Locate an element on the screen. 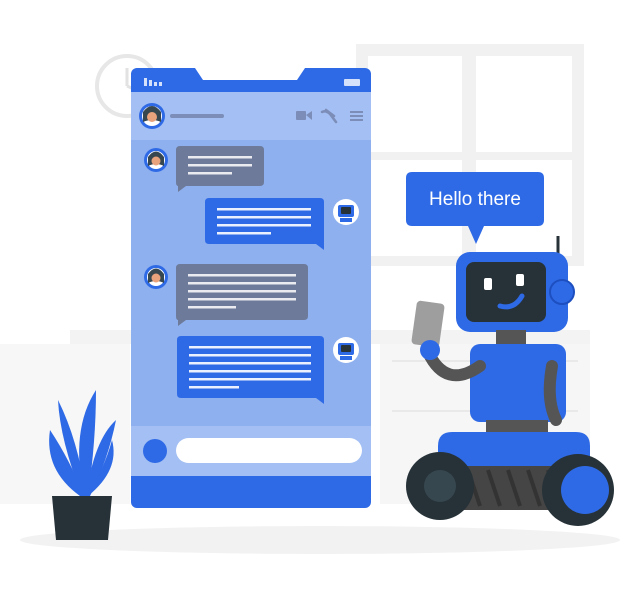 This screenshot has width=640, height=597. message-input is located at coordinates (269, 450).